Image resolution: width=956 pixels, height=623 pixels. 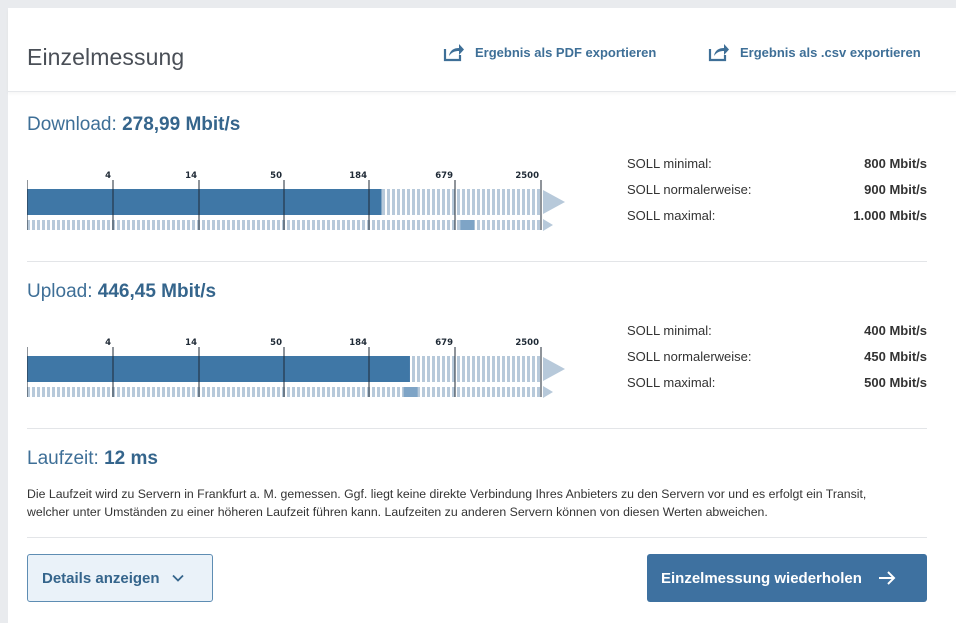 I want to click on export-csv-label: Ergebnis als .csv exportieren, so click(x=830, y=52).